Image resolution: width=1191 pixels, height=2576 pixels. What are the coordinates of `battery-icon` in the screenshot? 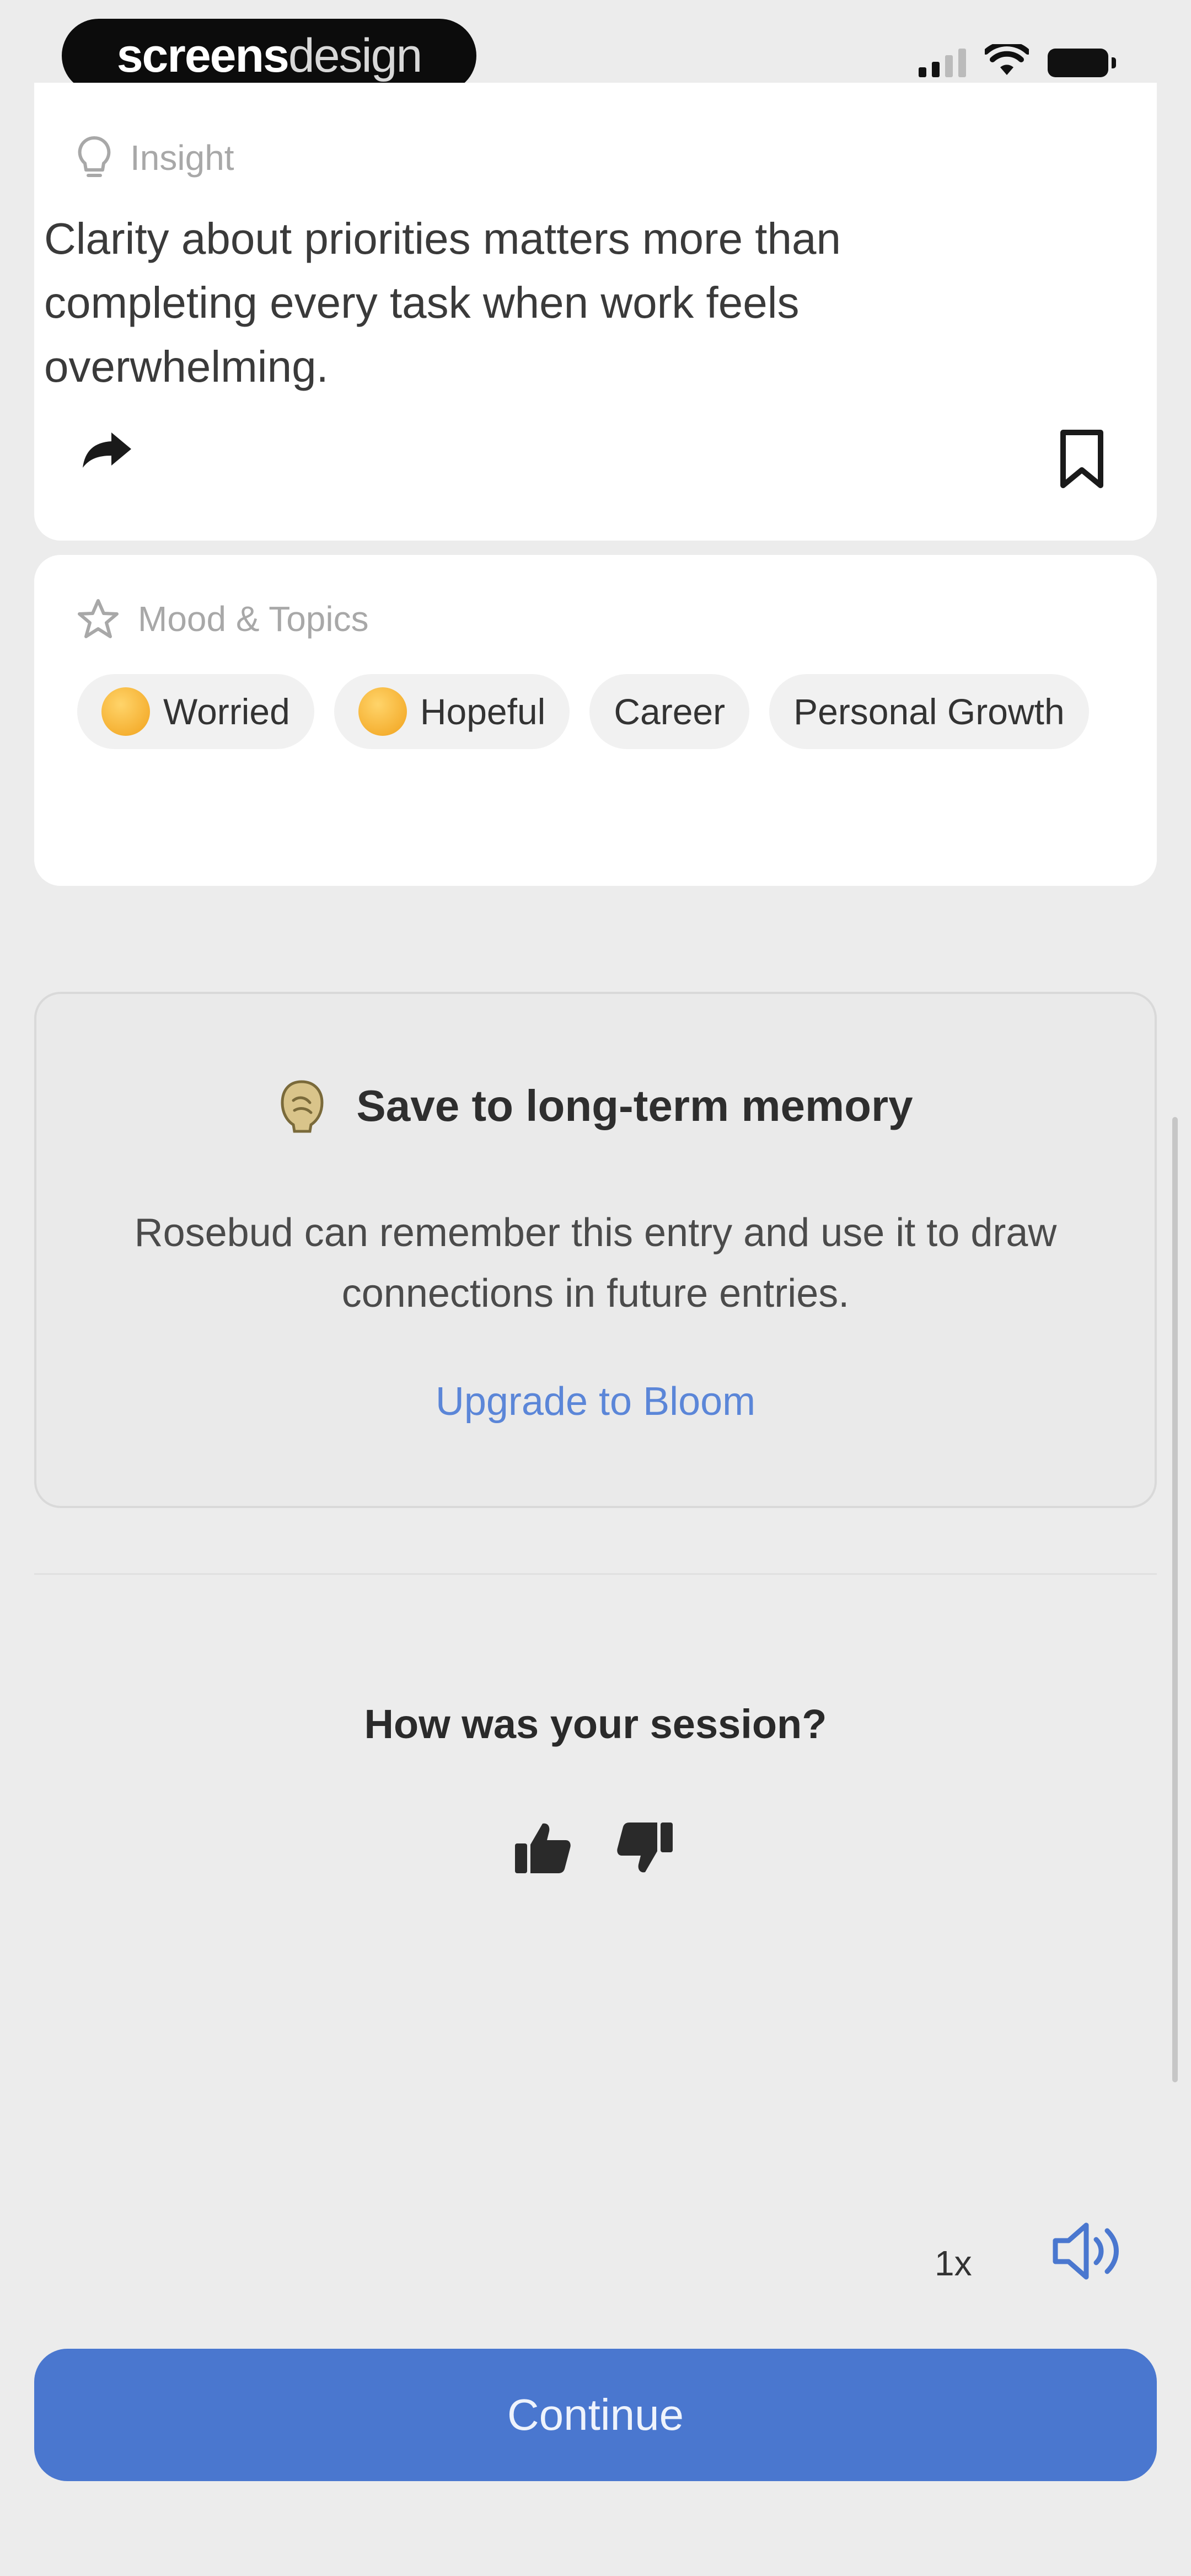 It's located at (1082, 63).